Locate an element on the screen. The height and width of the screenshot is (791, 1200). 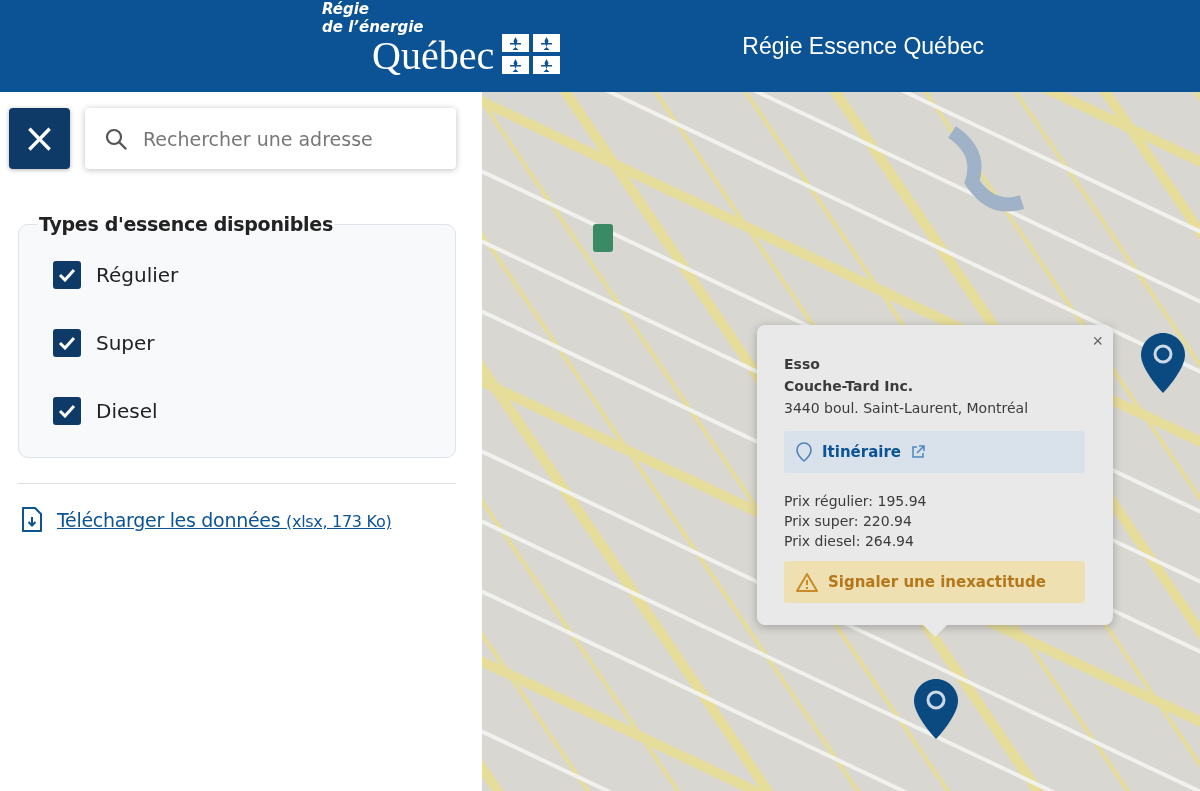
external-link-icon is located at coordinates (918, 452).